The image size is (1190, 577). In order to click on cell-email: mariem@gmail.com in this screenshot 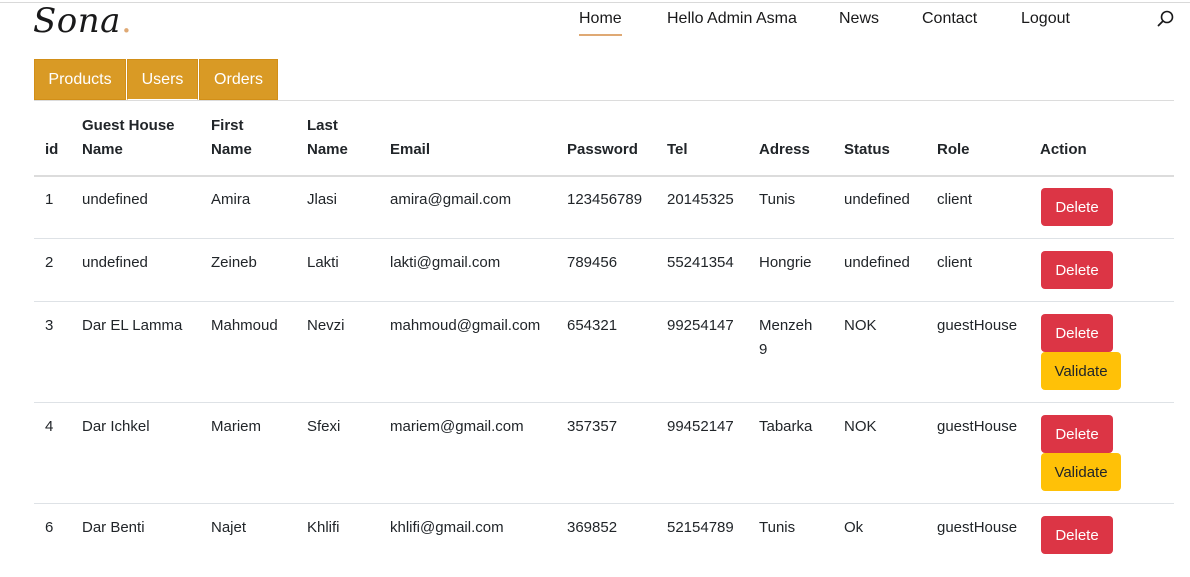, I will do `click(457, 426)`.